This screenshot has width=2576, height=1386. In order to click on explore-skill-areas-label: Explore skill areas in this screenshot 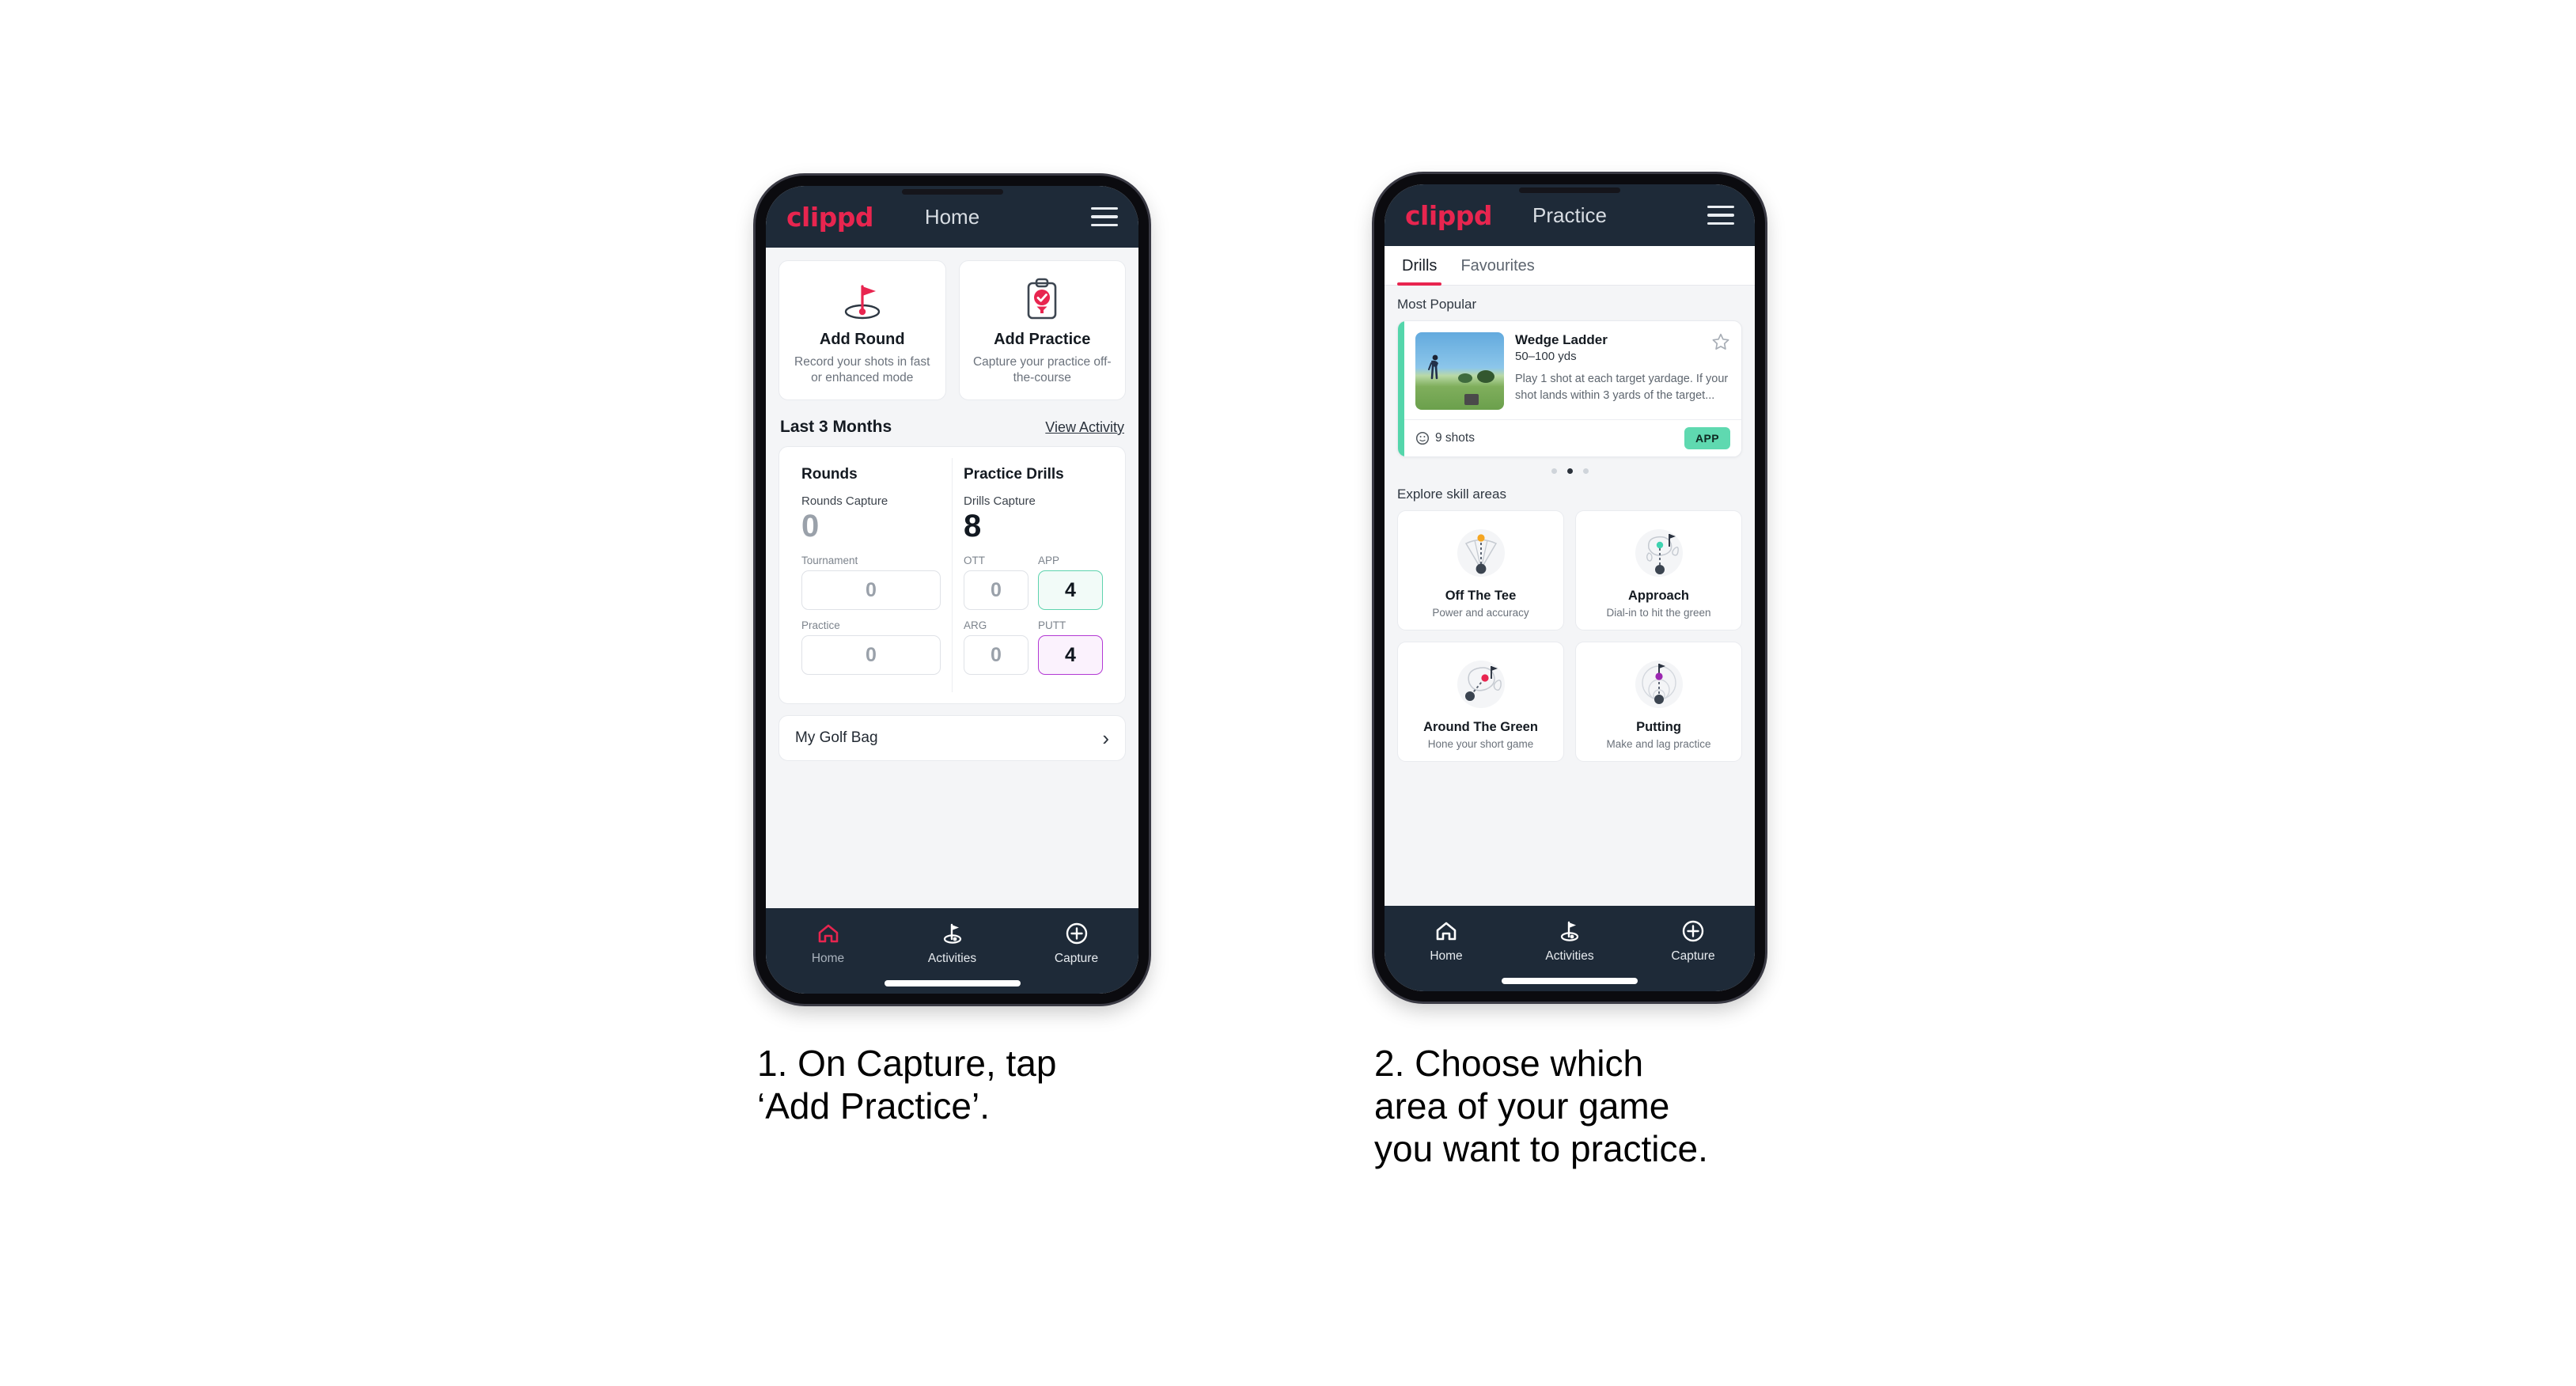, I will do `click(1451, 495)`.